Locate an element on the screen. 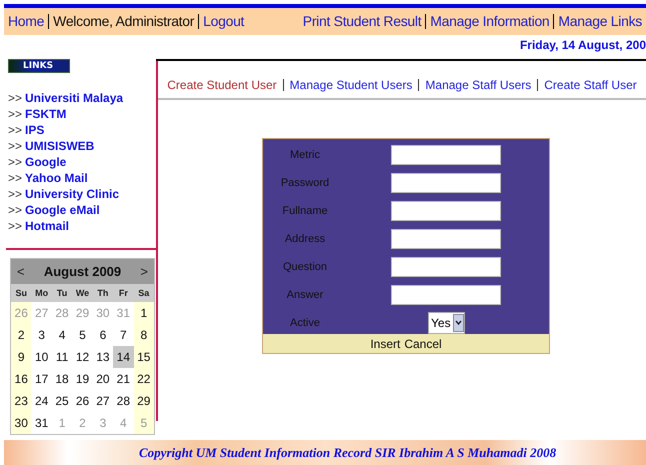  sidebar-link: Hotmail is located at coordinates (47, 226).